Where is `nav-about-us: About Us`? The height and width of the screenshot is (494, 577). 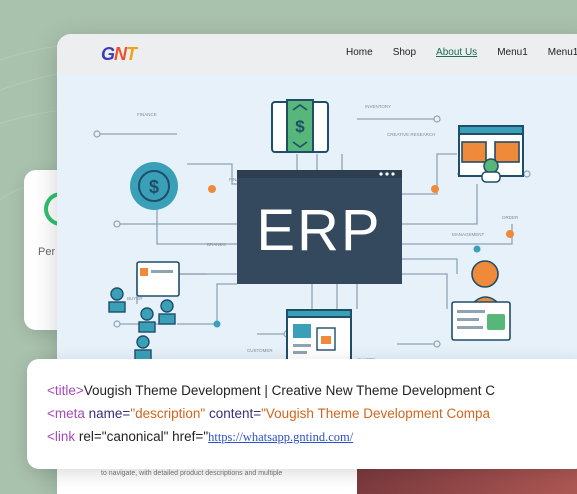
nav-about-us: About Us is located at coordinates (456, 52).